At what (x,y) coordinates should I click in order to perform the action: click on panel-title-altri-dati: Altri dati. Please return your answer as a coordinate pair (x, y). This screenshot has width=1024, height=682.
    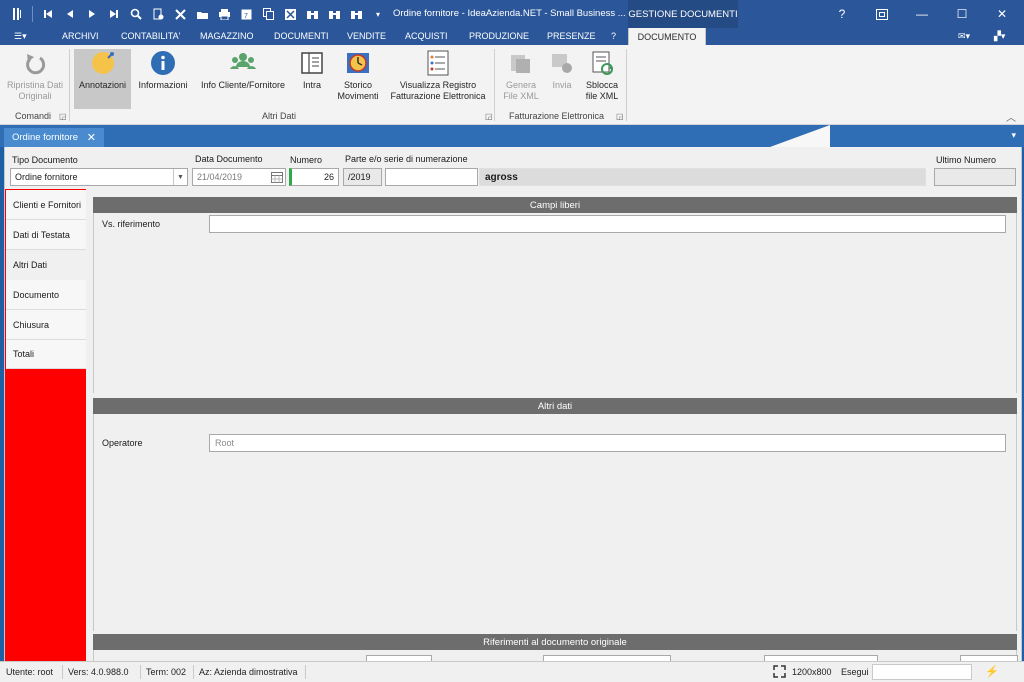
    Looking at the image, I should click on (555, 406).